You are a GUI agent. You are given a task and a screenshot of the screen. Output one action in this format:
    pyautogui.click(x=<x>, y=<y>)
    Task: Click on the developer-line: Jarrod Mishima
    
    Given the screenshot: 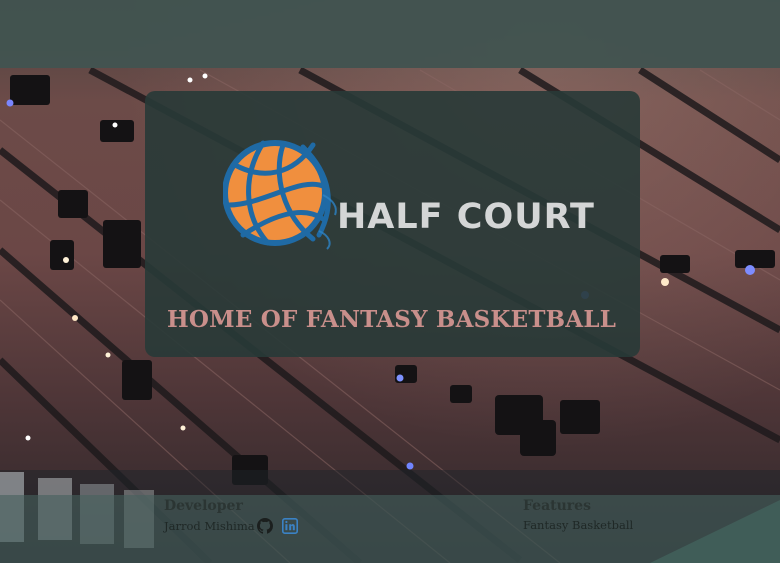 What is the action you would take?
    pyautogui.click(x=231, y=525)
    